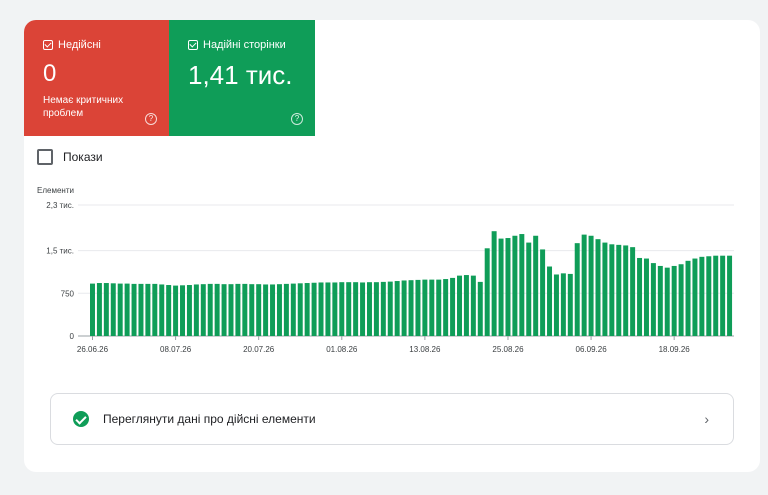  Describe the element at coordinates (392, 419) in the screenshot. I see `view-valid-items-link: Переглянути дані про дійсні елементи ›` at that location.